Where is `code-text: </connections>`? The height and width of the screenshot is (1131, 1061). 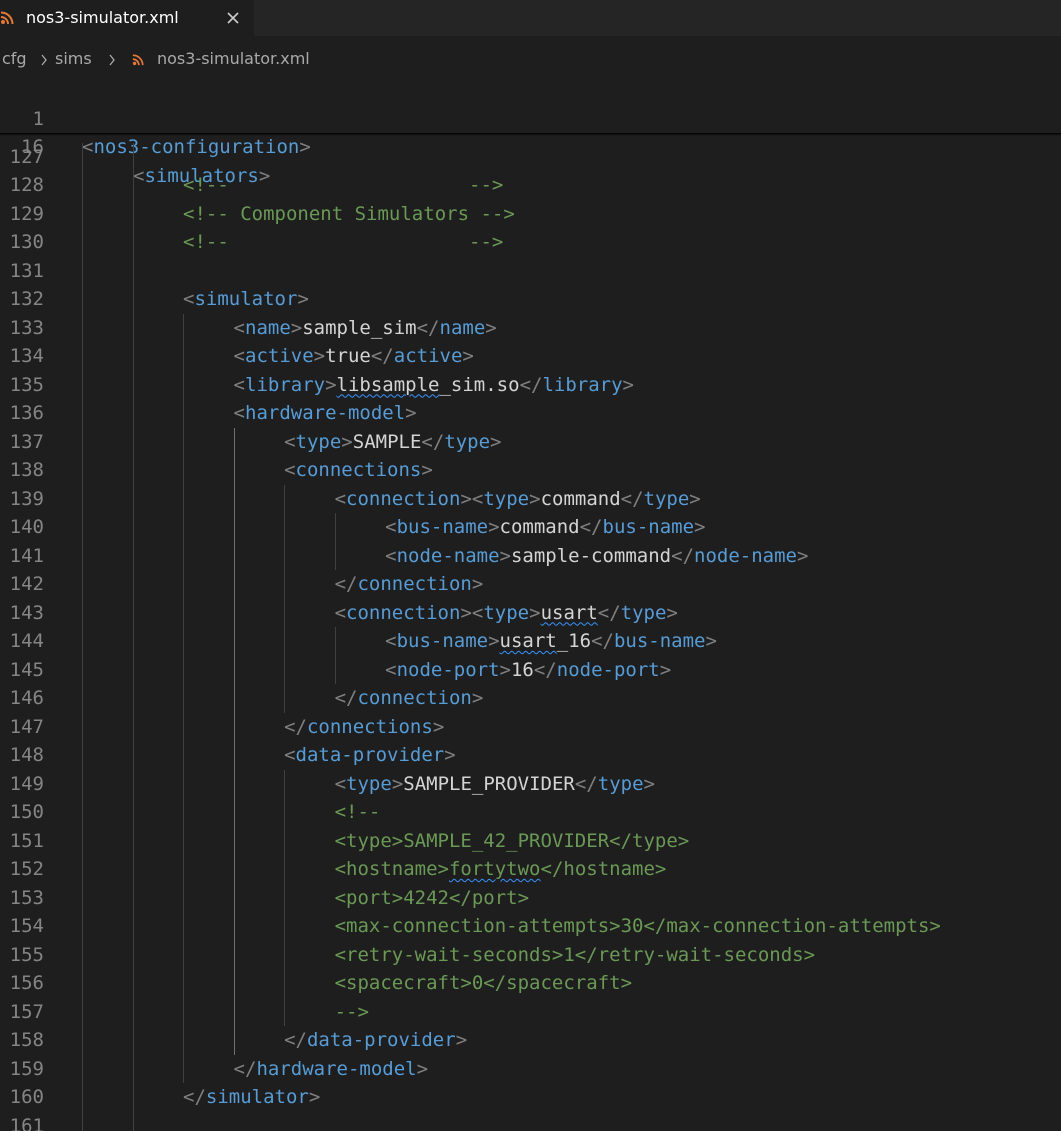 code-text: </connections> is located at coordinates (364, 726).